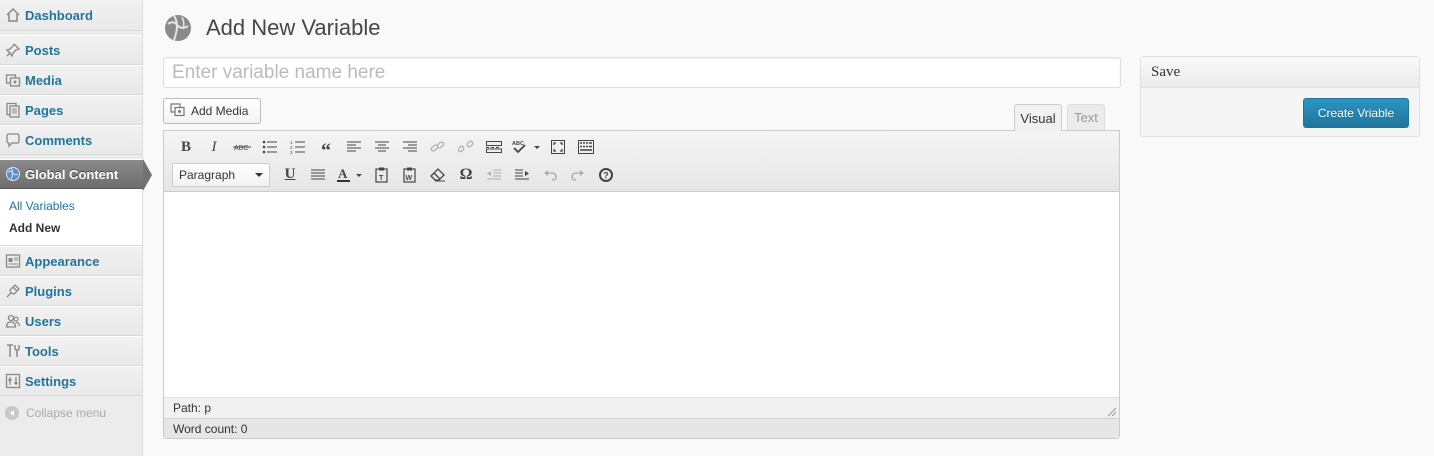 This screenshot has width=1434, height=456. What do you see at coordinates (44, 110) in the screenshot?
I see `menu-label: Pages` at bounding box center [44, 110].